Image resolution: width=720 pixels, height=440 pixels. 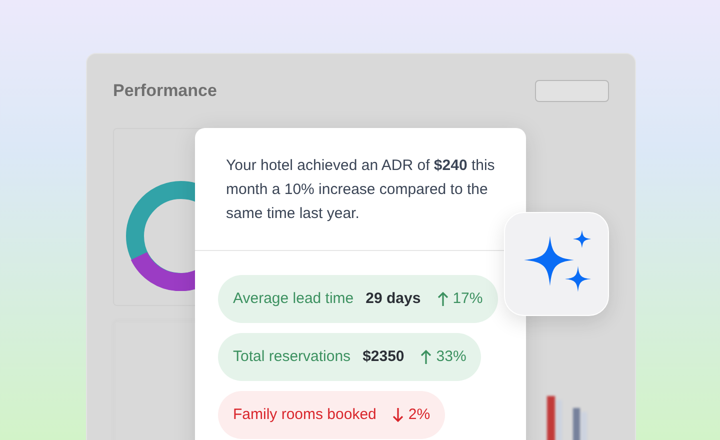 I want to click on metric-label: Total reservations, so click(x=292, y=356).